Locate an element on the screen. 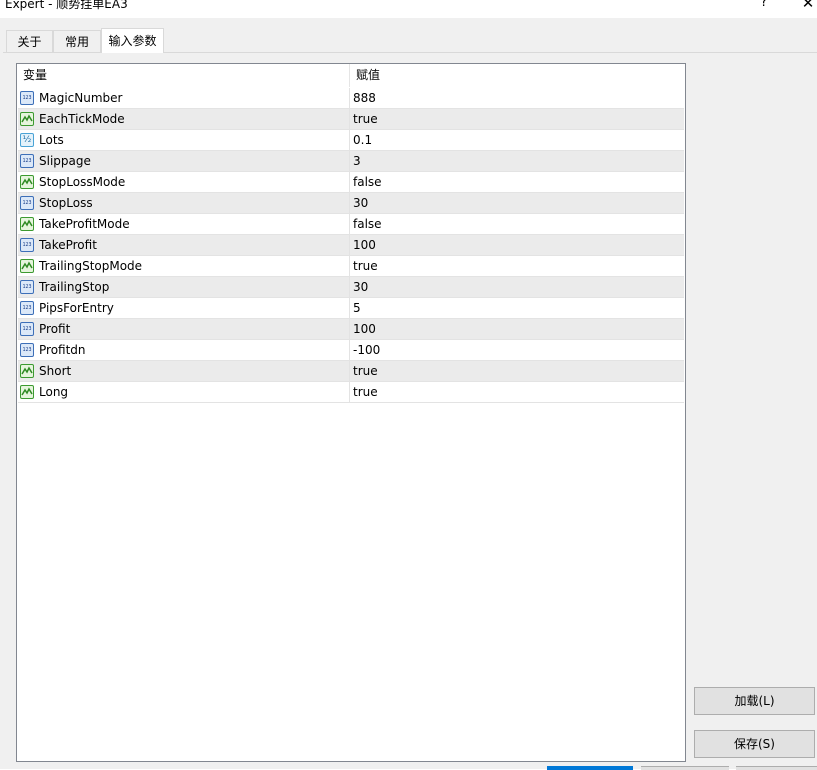  variable-cell: StopLoss is located at coordinates (184, 203).